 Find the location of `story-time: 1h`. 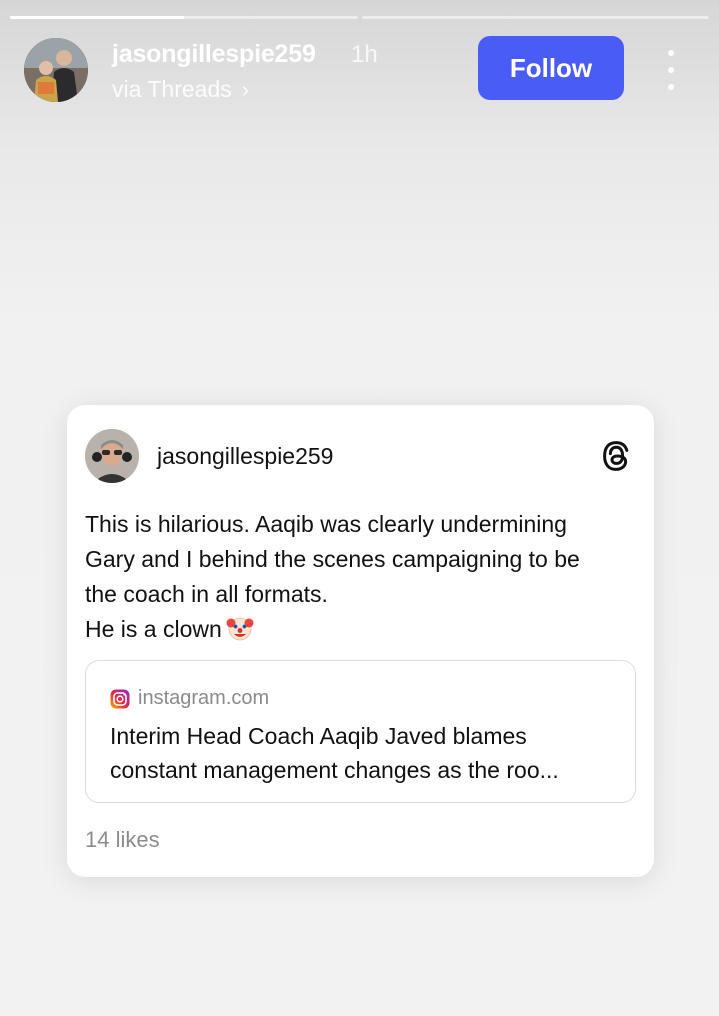

story-time: 1h is located at coordinates (364, 54).